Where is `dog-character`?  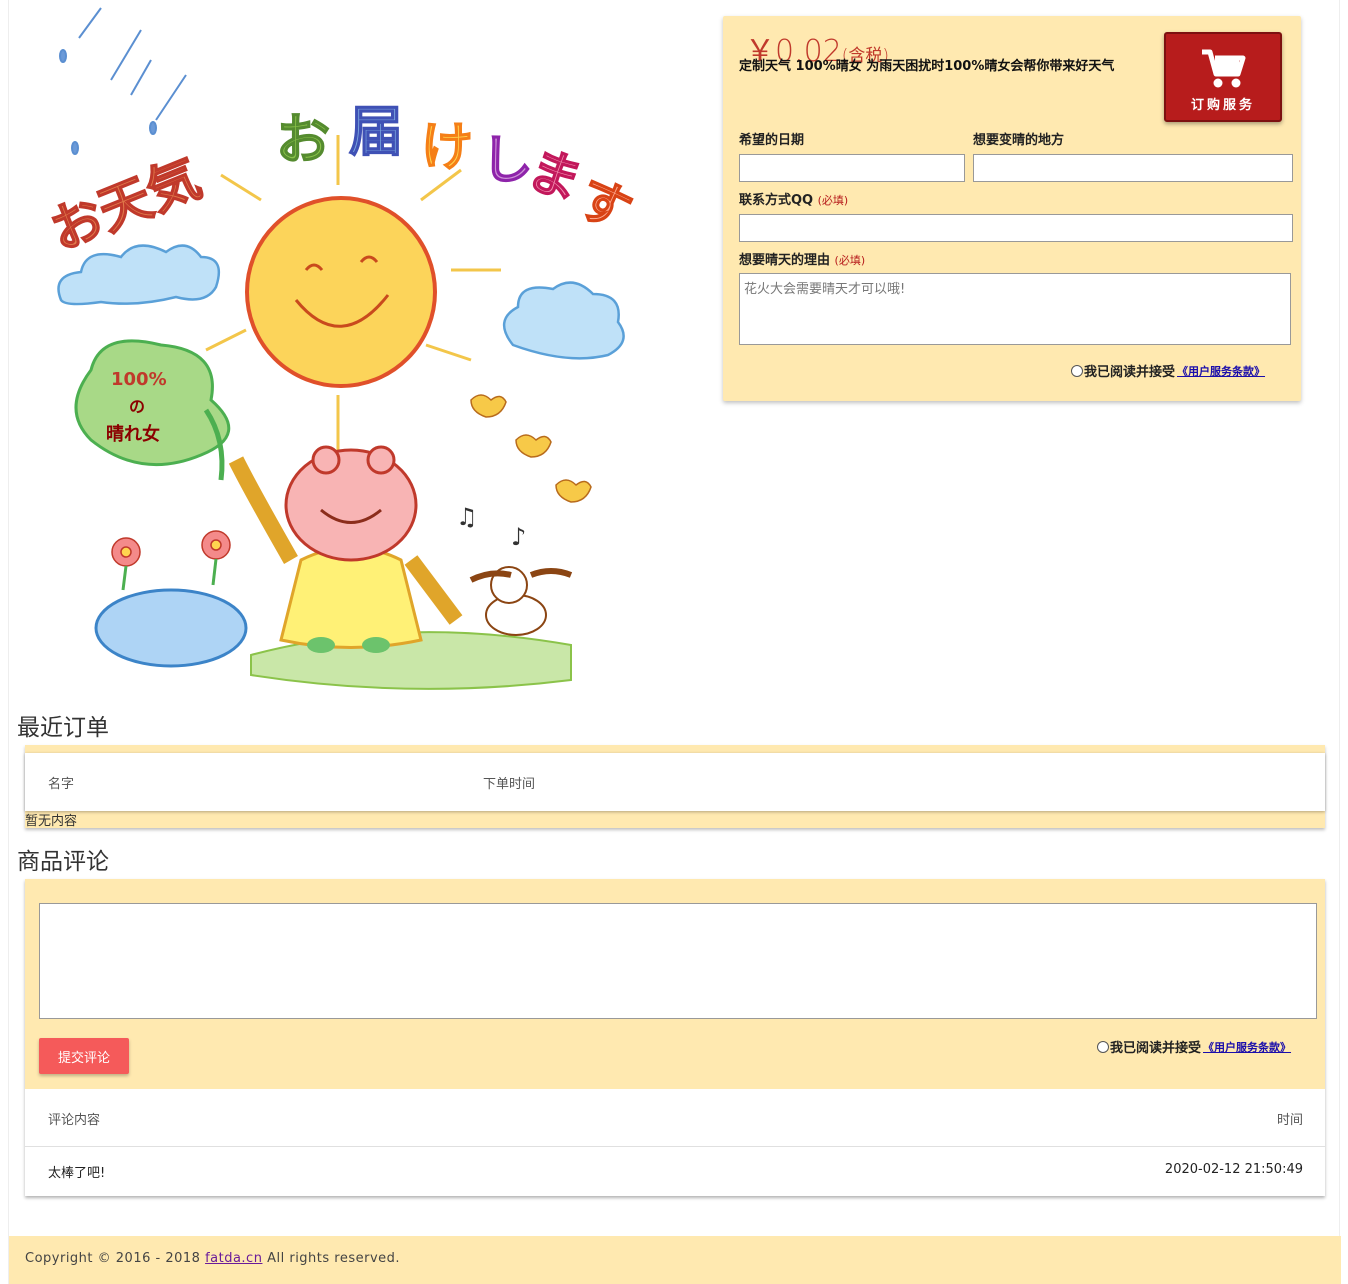 dog-character is located at coordinates (521, 601).